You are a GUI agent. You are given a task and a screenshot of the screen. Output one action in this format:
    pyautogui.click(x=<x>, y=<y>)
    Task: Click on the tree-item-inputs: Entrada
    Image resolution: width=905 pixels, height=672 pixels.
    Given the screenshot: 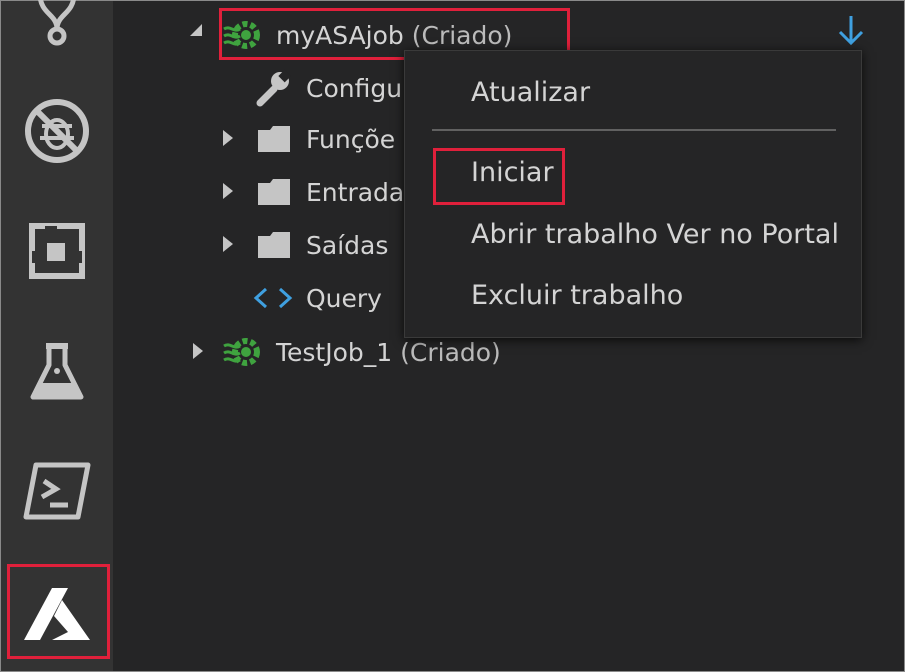 What is the action you would take?
    pyautogui.click(x=330, y=192)
    